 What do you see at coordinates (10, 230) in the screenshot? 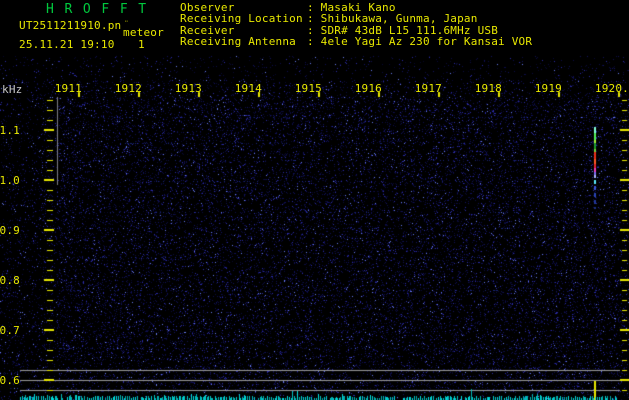
I see `frequency-tick-label: 0.9` at bounding box center [10, 230].